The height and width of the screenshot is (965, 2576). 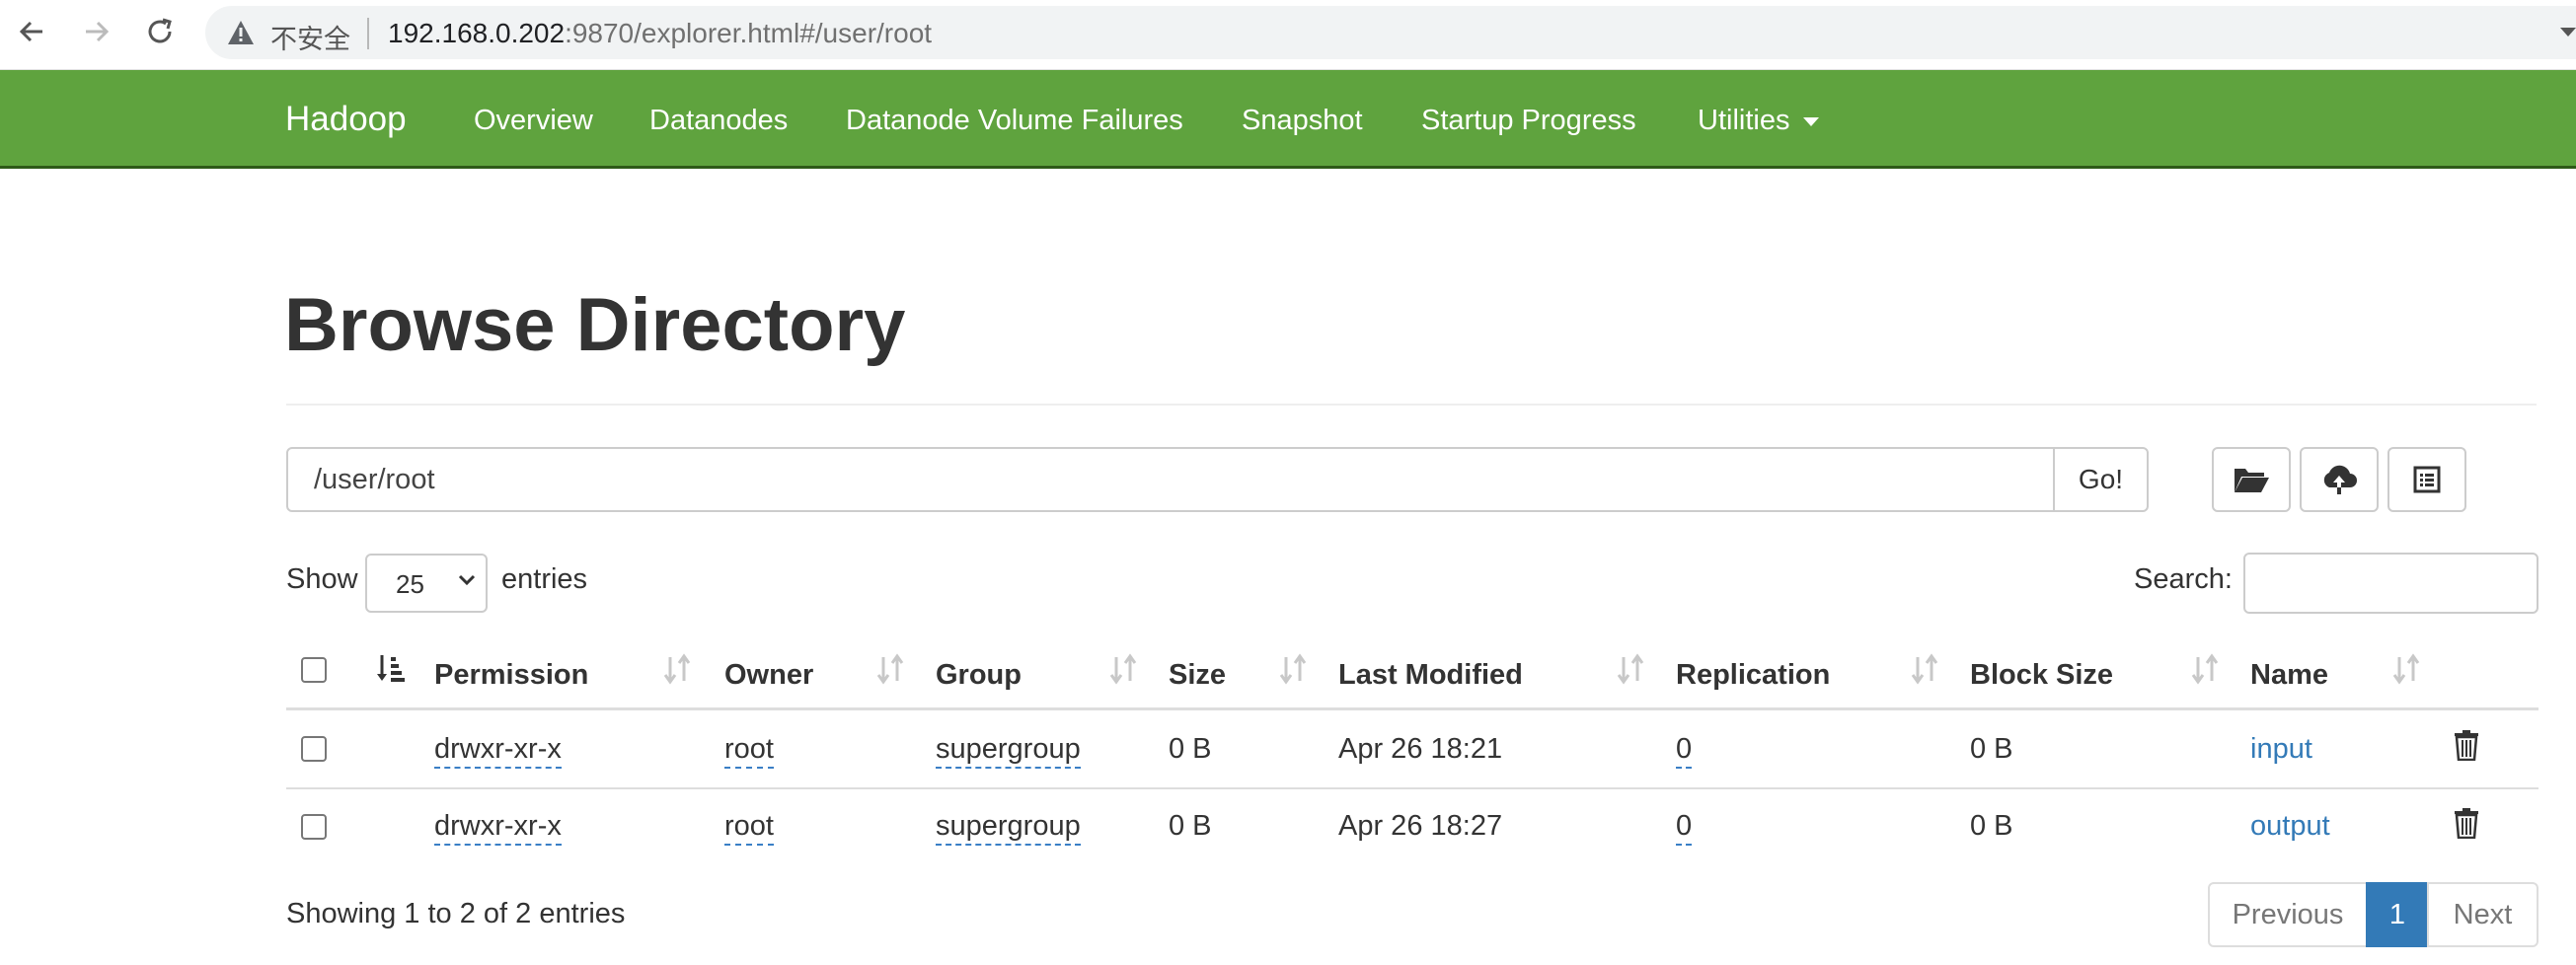 What do you see at coordinates (1420, 749) in the screenshot?
I see `last-modified-cell: Apr 26 18:21` at bounding box center [1420, 749].